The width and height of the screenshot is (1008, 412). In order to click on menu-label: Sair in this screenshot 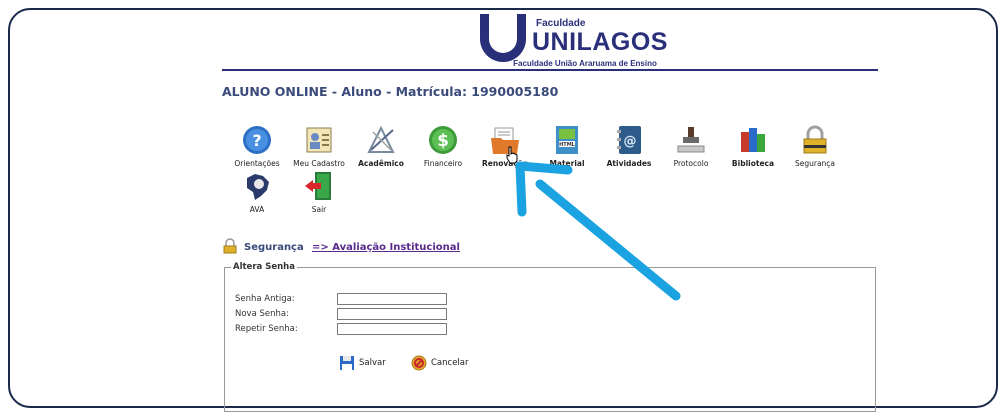, I will do `click(319, 209)`.